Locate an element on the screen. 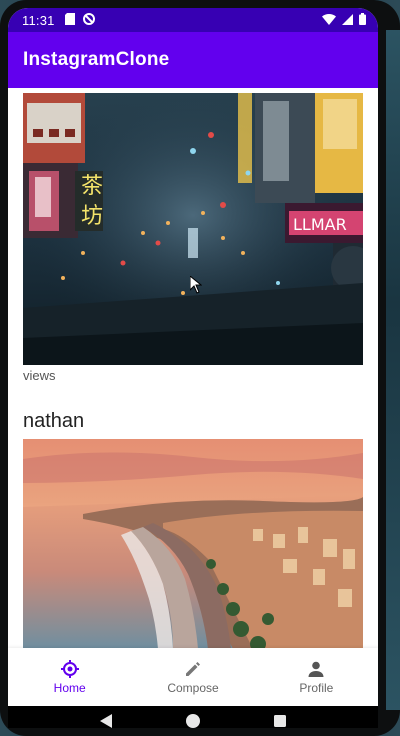  recents-icon is located at coordinates (280, 721).